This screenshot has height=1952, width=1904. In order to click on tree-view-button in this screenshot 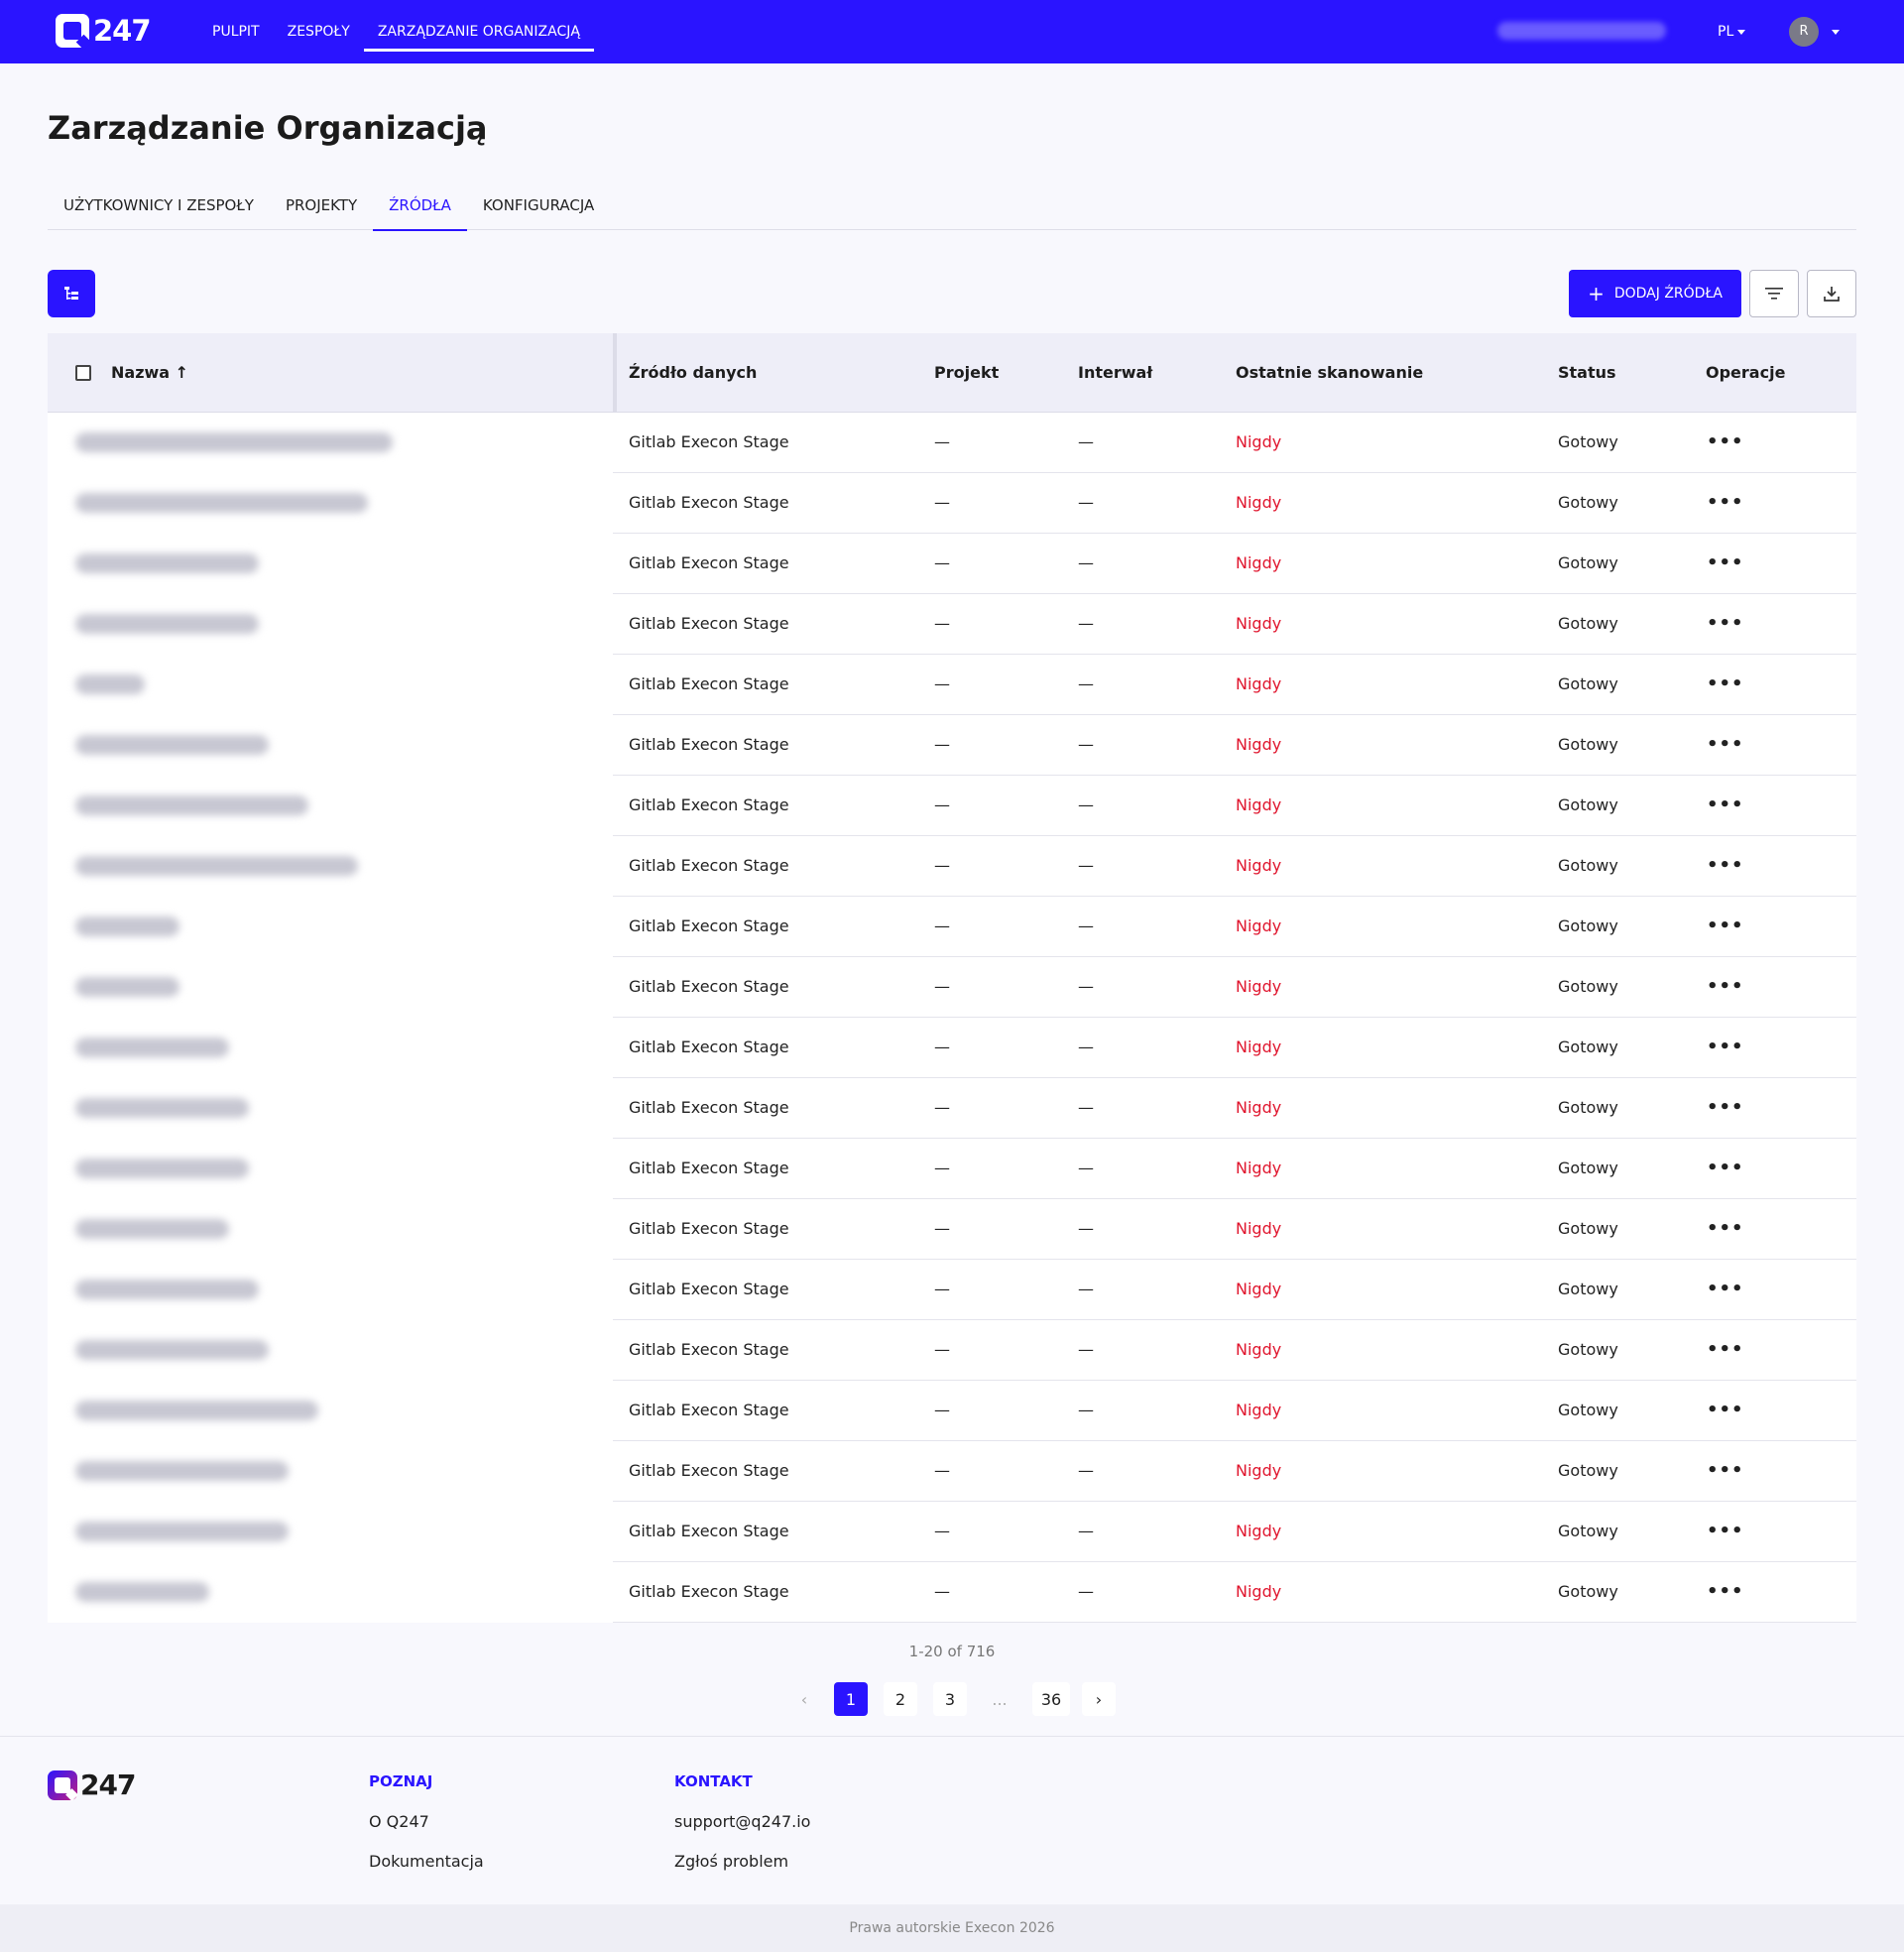, I will do `click(71, 293)`.